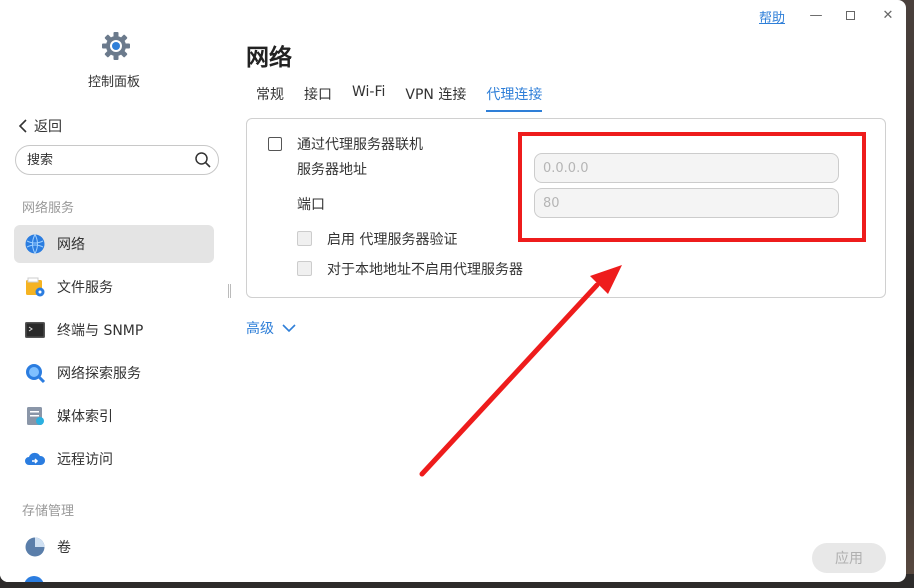 The height and width of the screenshot is (588, 914). I want to click on proxy-auth-checkbox, so click(304, 238).